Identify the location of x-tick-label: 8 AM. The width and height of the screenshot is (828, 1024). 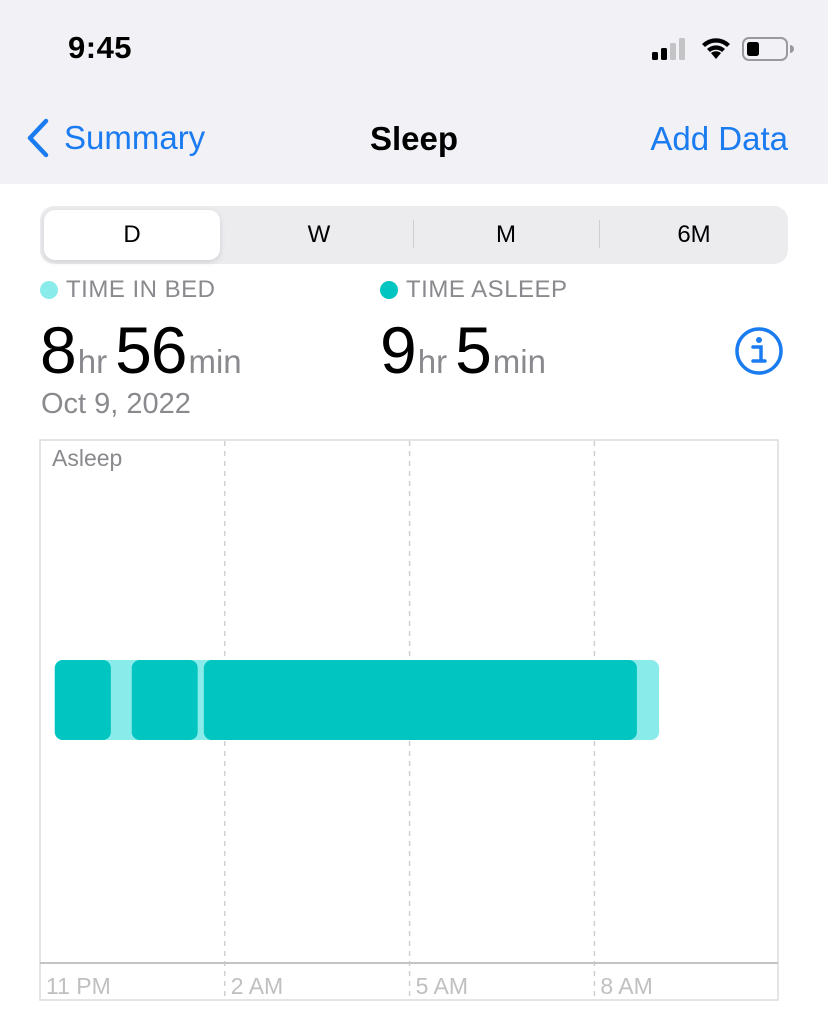
(626, 986).